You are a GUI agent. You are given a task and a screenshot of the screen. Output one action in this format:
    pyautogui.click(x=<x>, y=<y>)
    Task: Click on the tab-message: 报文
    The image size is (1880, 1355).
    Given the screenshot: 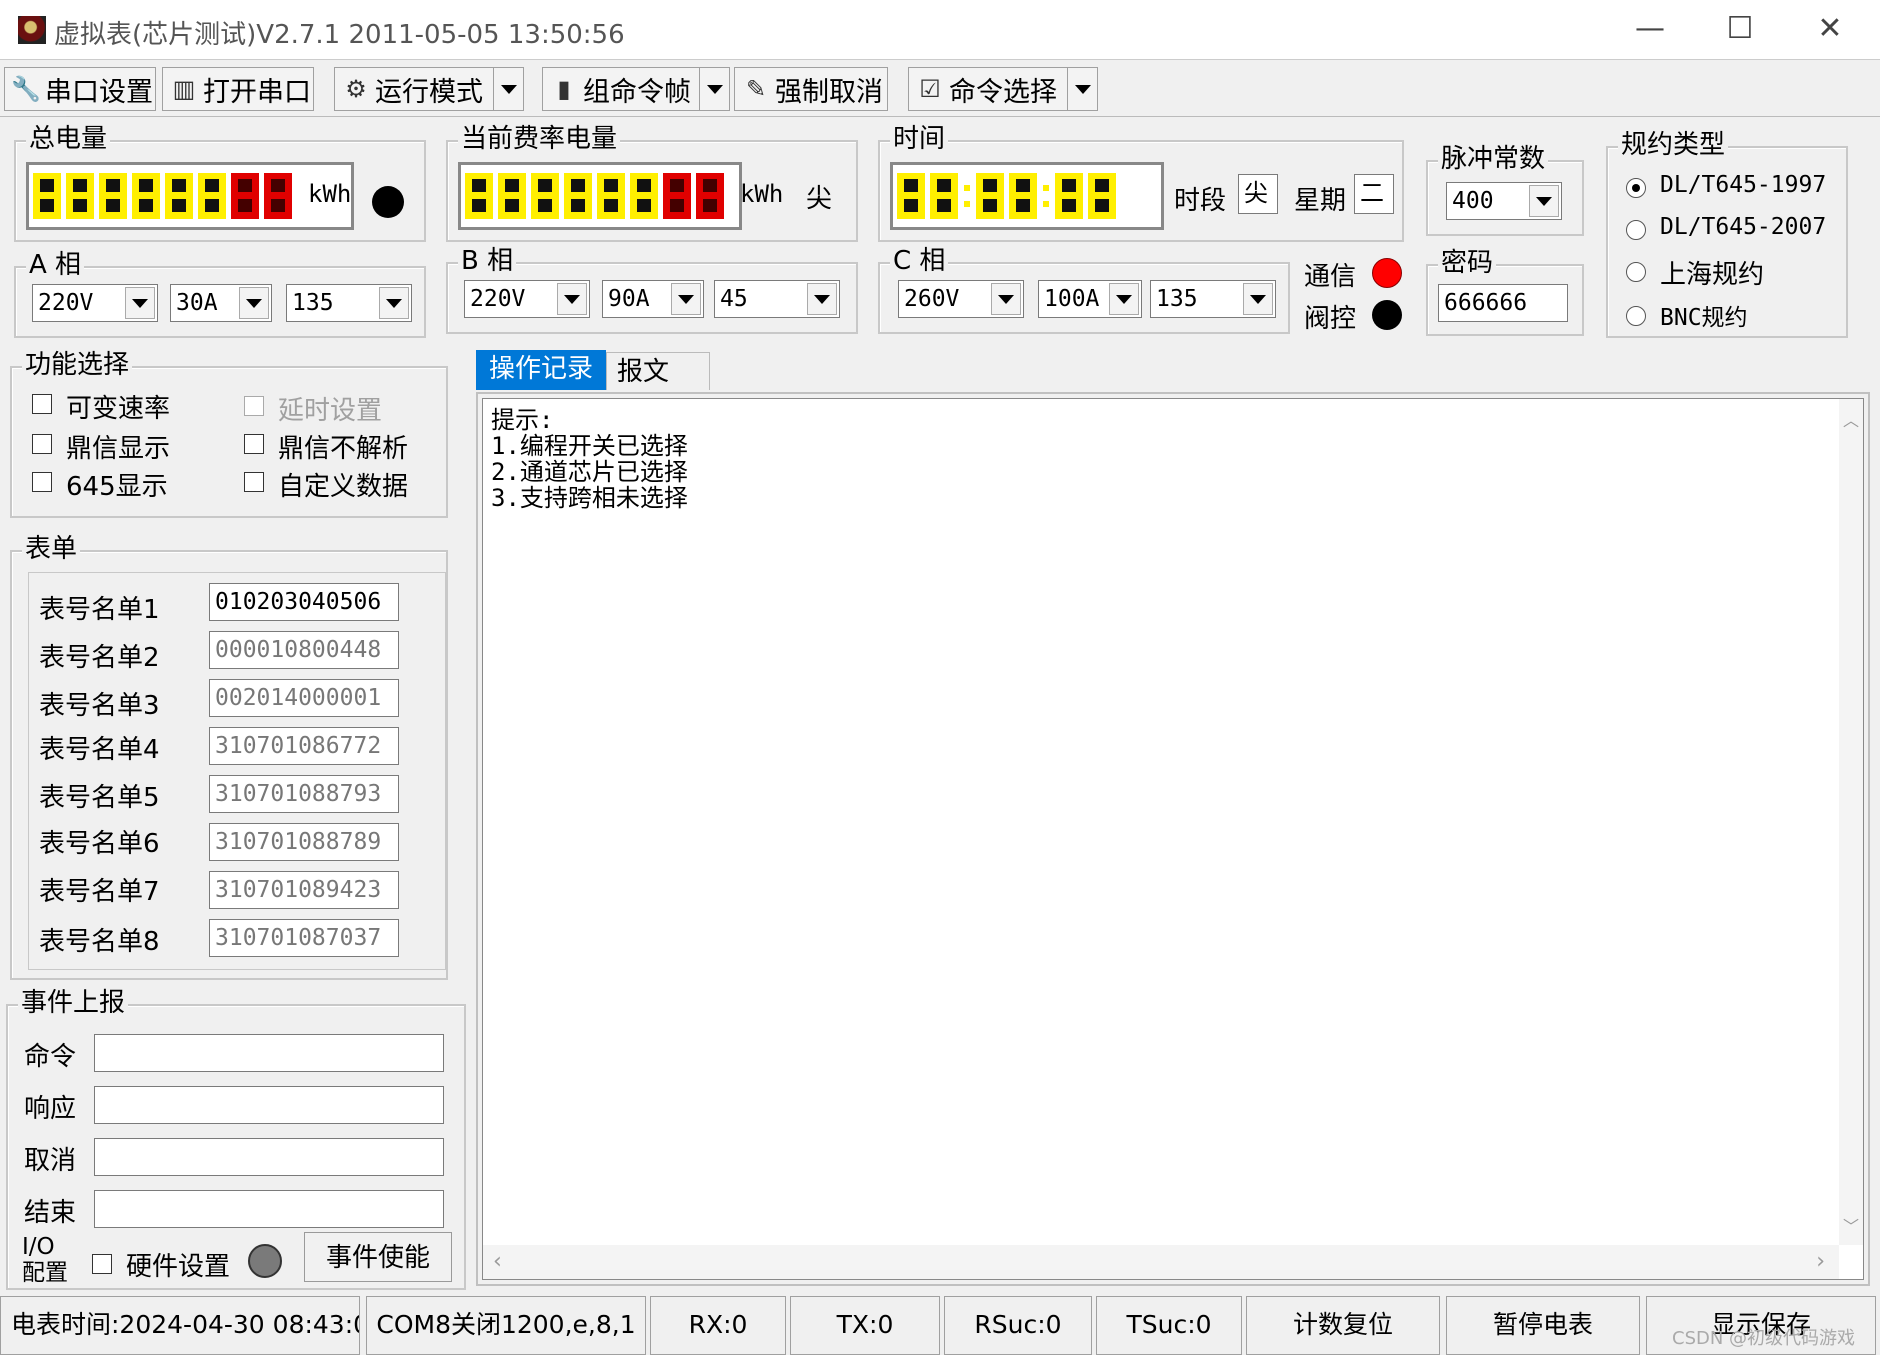 What is the action you would take?
    pyautogui.click(x=658, y=371)
    